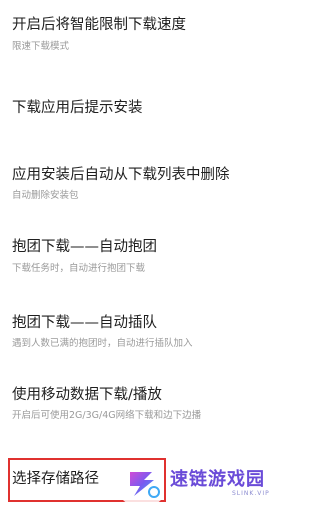 The height and width of the screenshot is (508, 320). Describe the element at coordinates (79, 268) in the screenshot. I see `setting-subtitle: 下载任务时，自动进行抱团下载` at that location.